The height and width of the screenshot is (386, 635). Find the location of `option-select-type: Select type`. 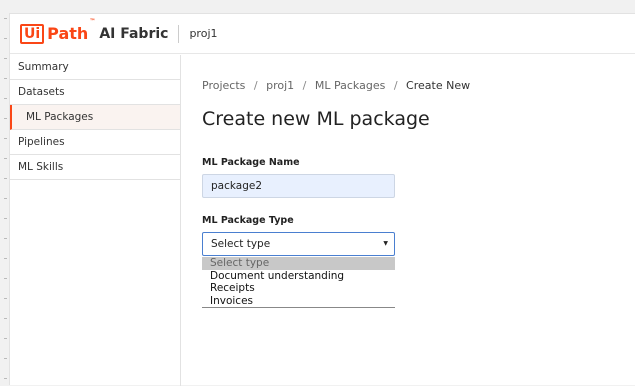

option-select-type: Select type is located at coordinates (298, 263).